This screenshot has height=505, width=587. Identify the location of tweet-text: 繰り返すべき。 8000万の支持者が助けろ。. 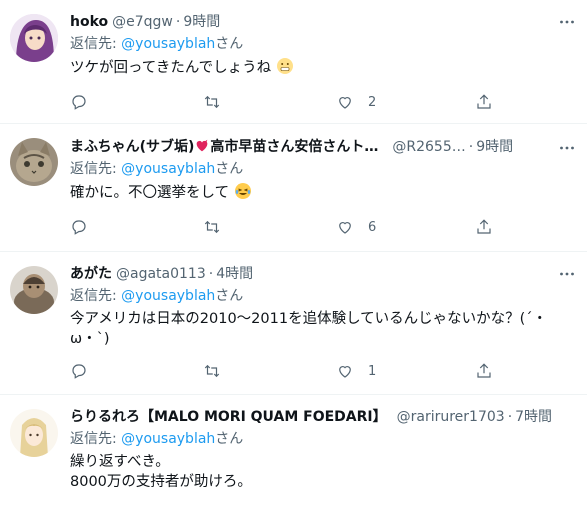
(318, 472).